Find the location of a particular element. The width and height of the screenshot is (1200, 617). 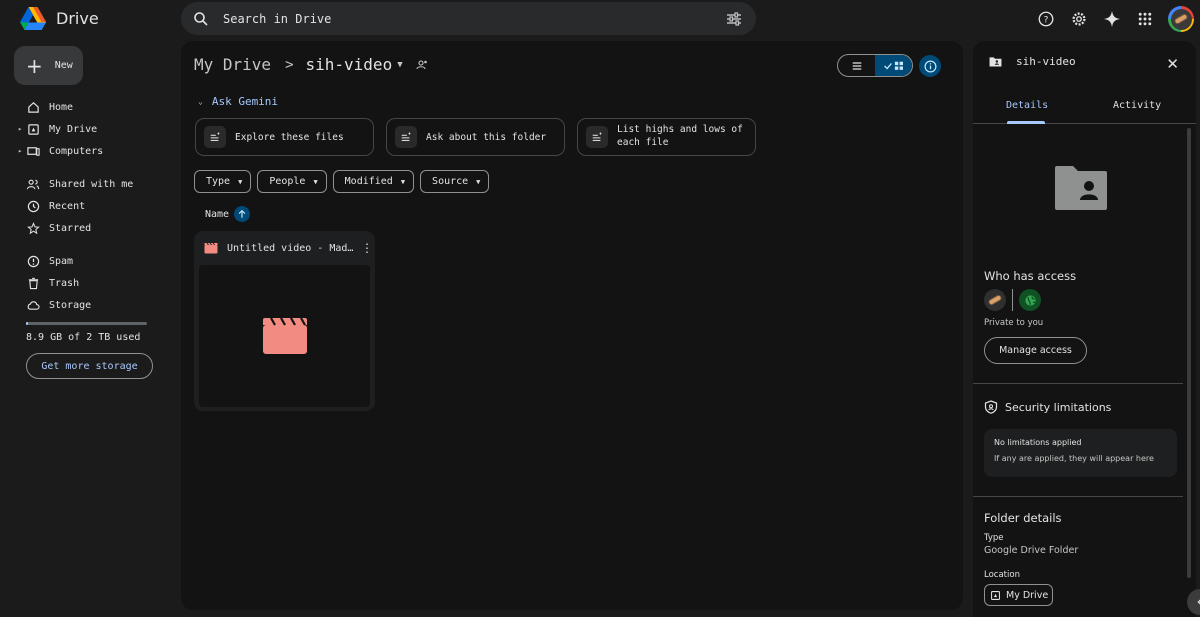

details-header: sih-video is located at coordinates (1032, 61).